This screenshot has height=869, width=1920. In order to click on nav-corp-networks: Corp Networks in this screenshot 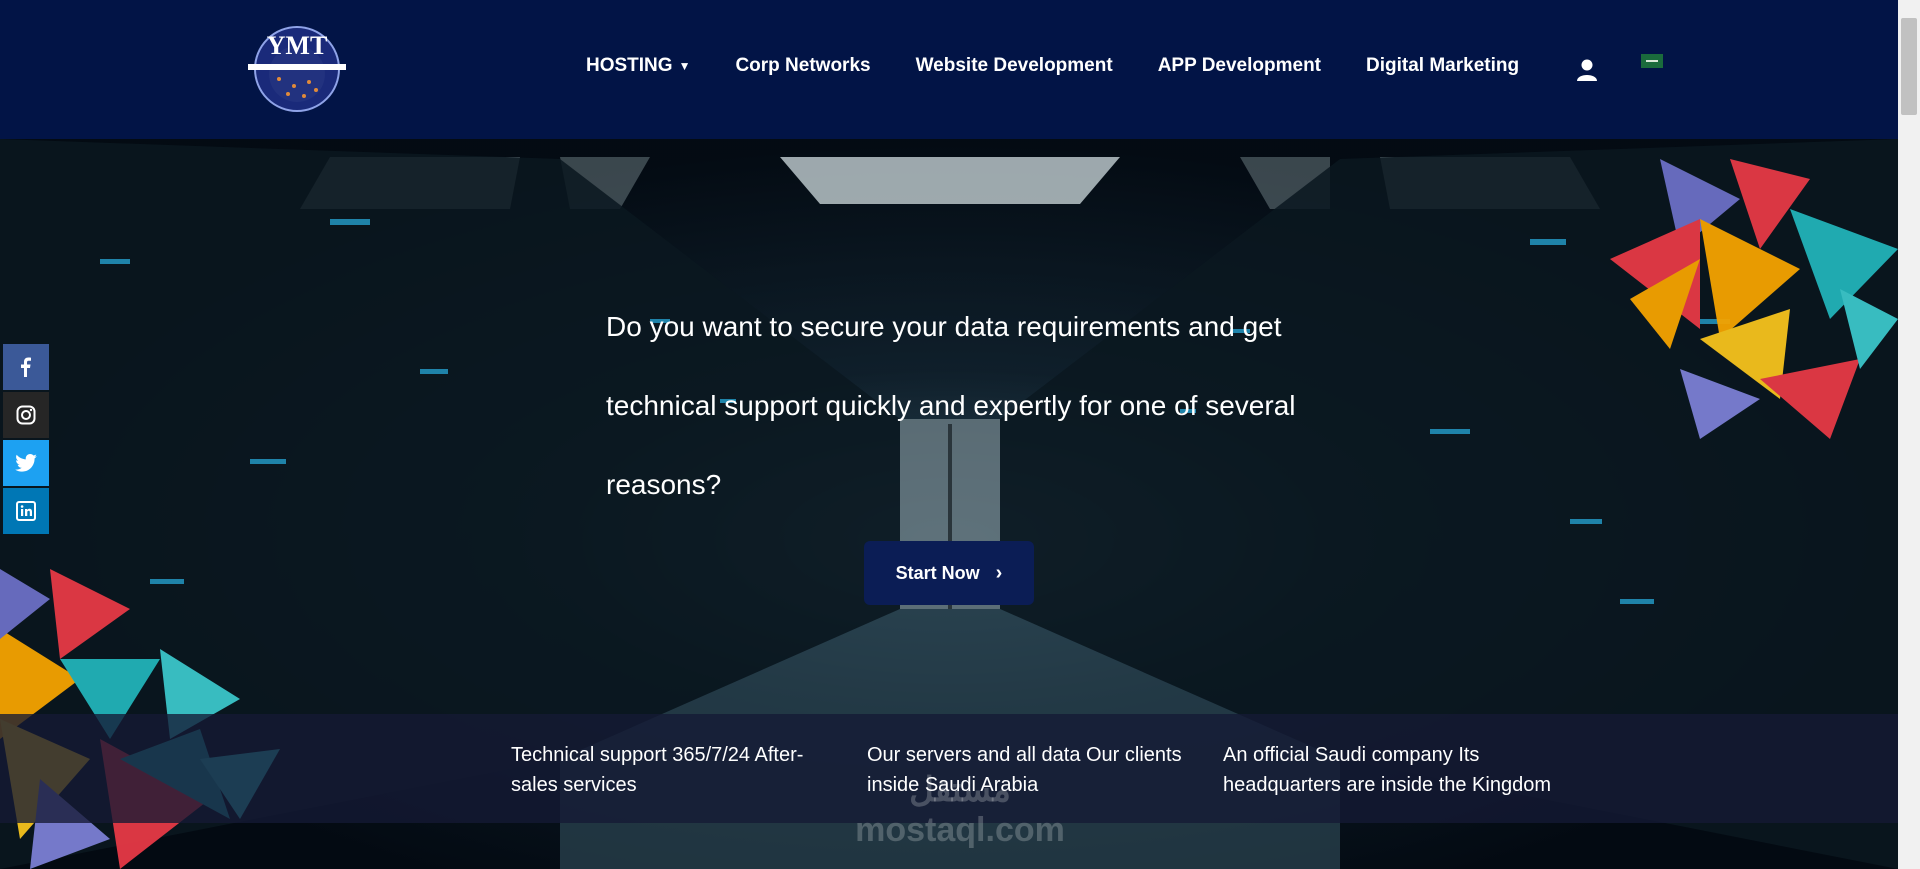, I will do `click(802, 66)`.